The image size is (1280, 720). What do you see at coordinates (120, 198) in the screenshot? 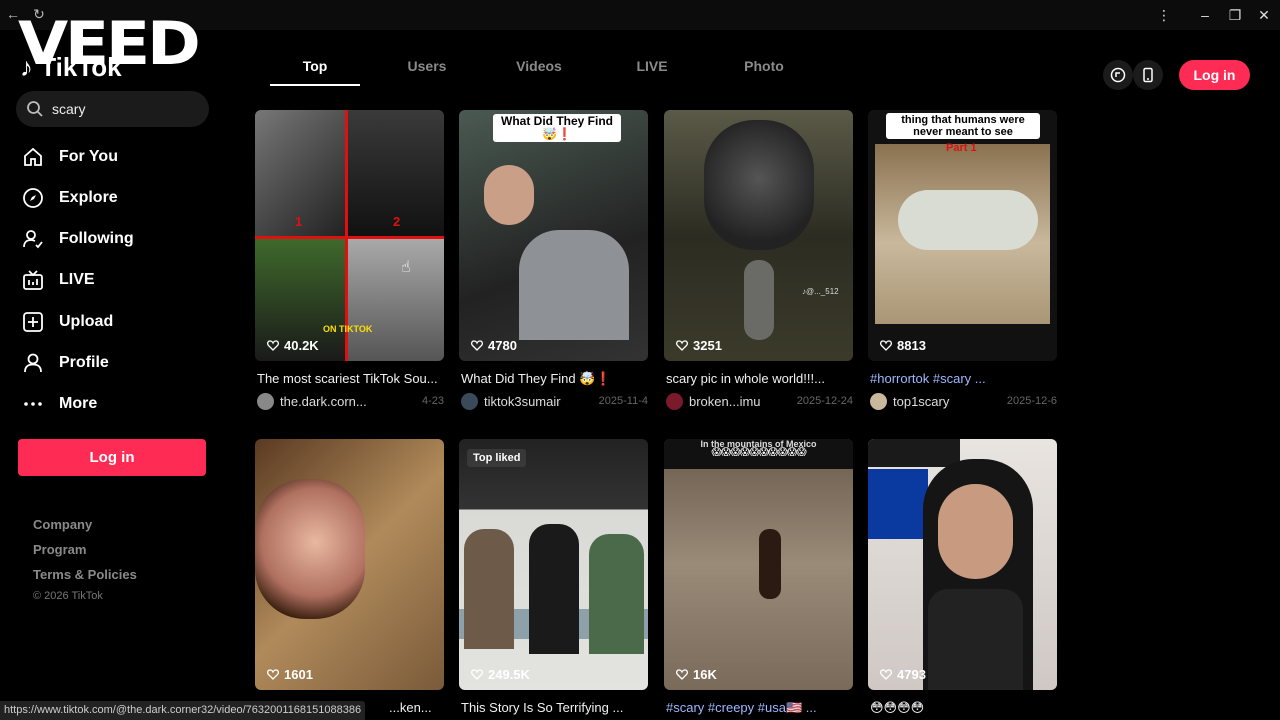
I see `sidebar-item-explore: Explore` at bounding box center [120, 198].